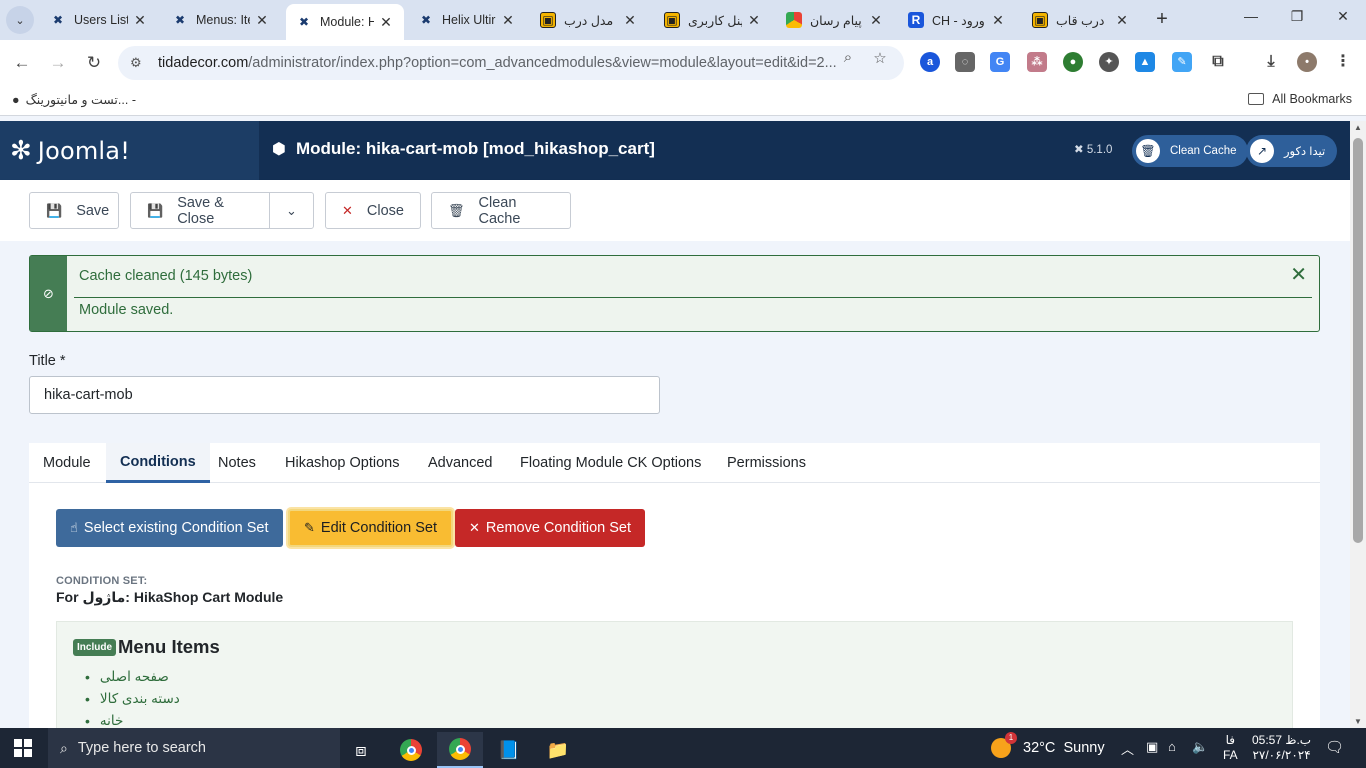 The height and width of the screenshot is (768, 1366). I want to click on extension-icon: ✦, so click(1109, 62).